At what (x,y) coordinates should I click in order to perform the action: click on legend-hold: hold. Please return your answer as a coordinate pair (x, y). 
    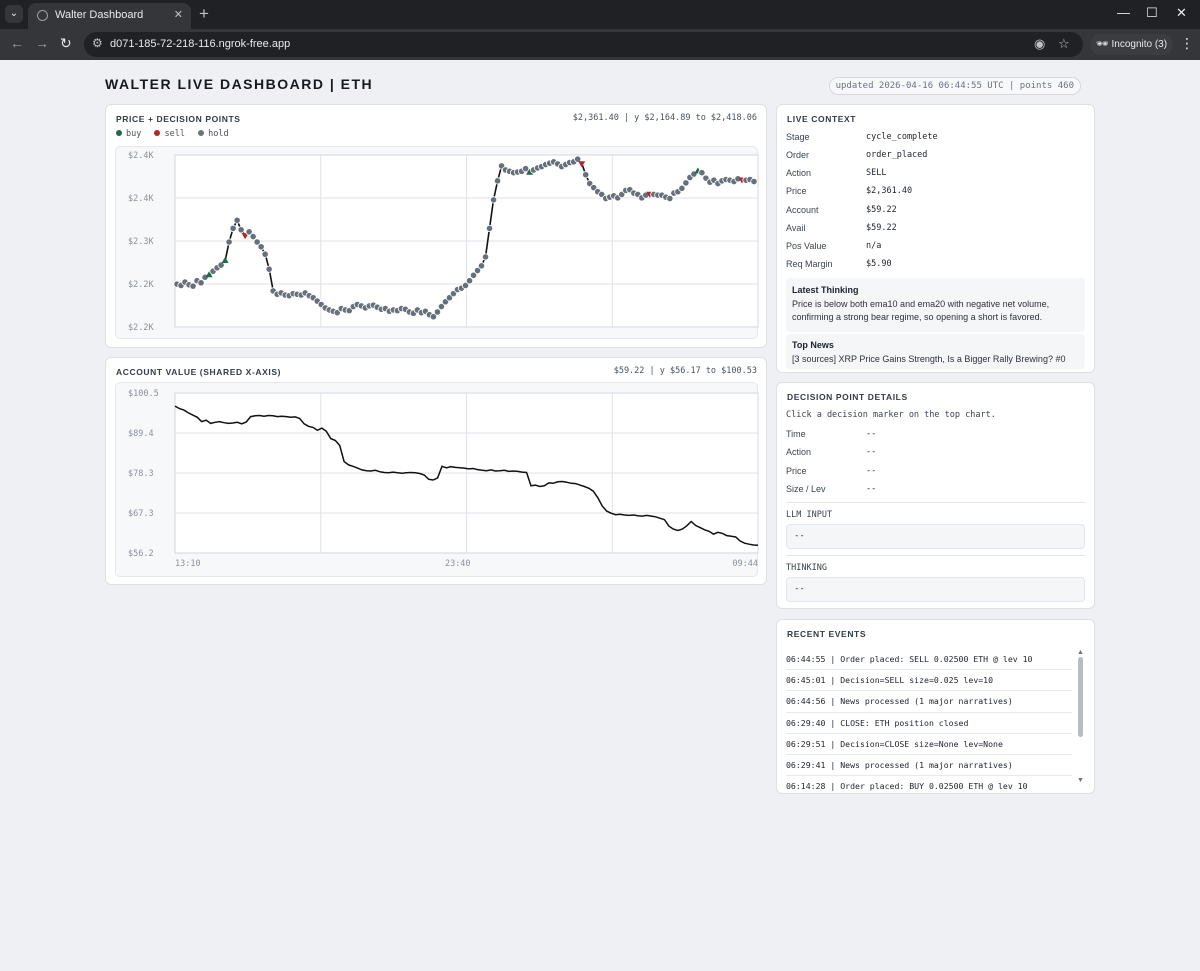
    Looking at the image, I should click on (213, 134).